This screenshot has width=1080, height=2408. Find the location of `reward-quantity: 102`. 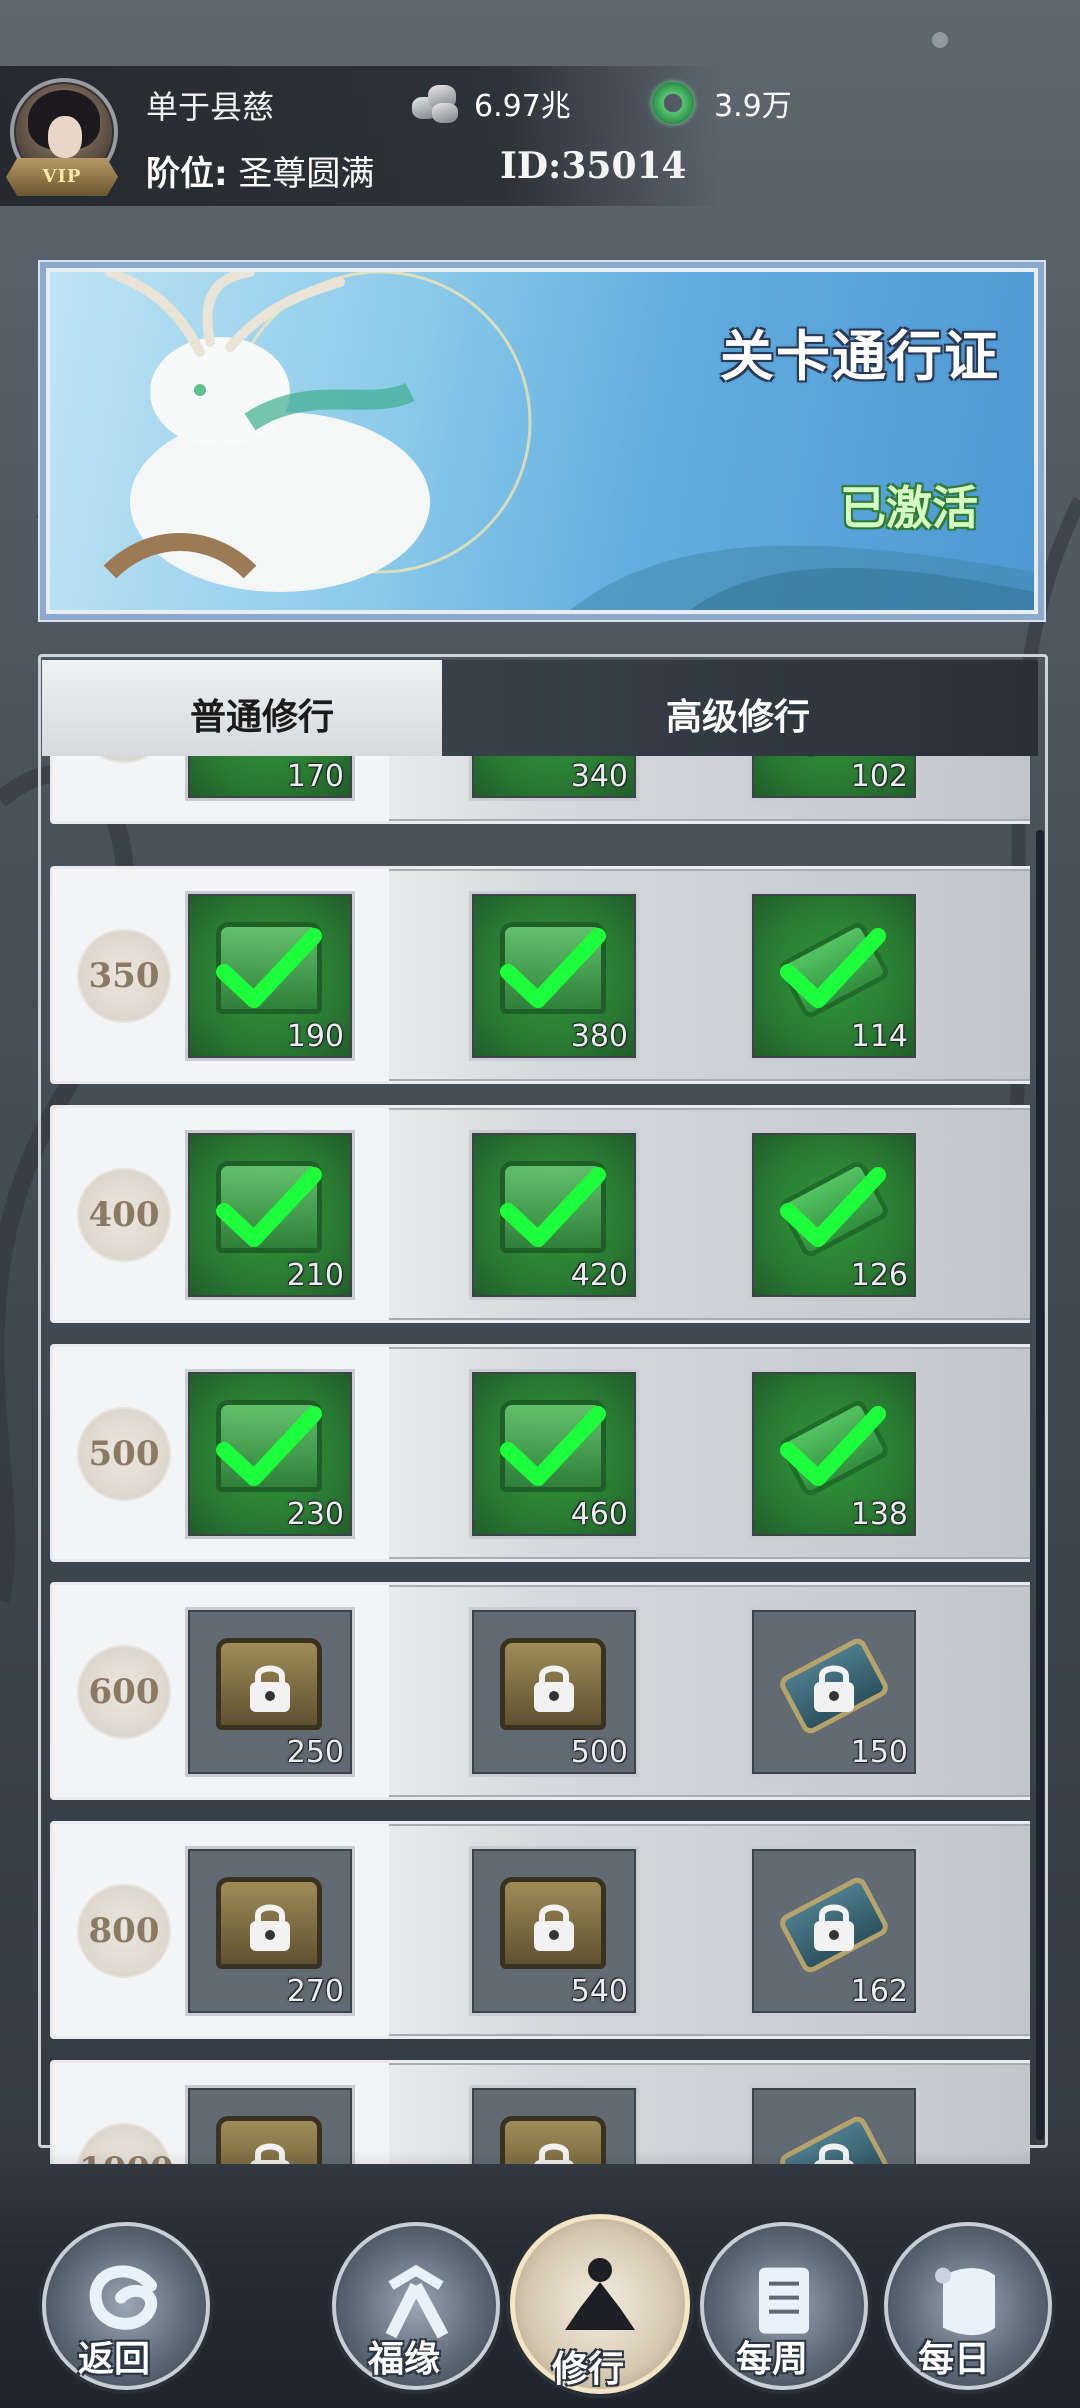

reward-quantity: 102 is located at coordinates (879, 776).